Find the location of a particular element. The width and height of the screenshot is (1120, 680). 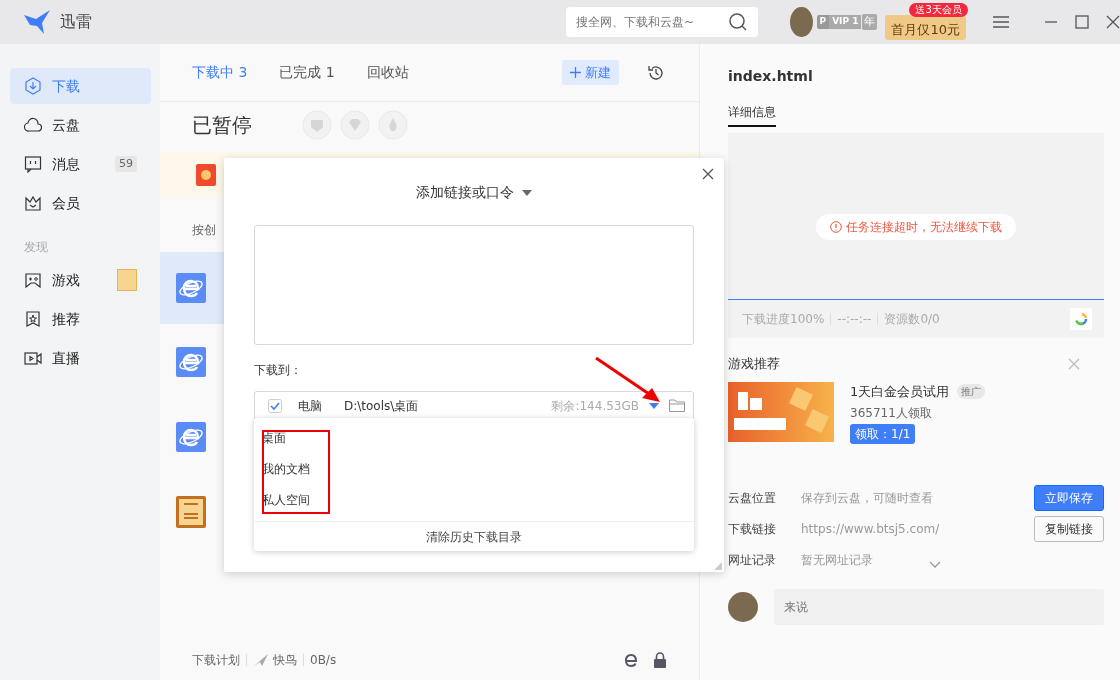

field-value: 暂无网址记录 is located at coordinates (837, 560).